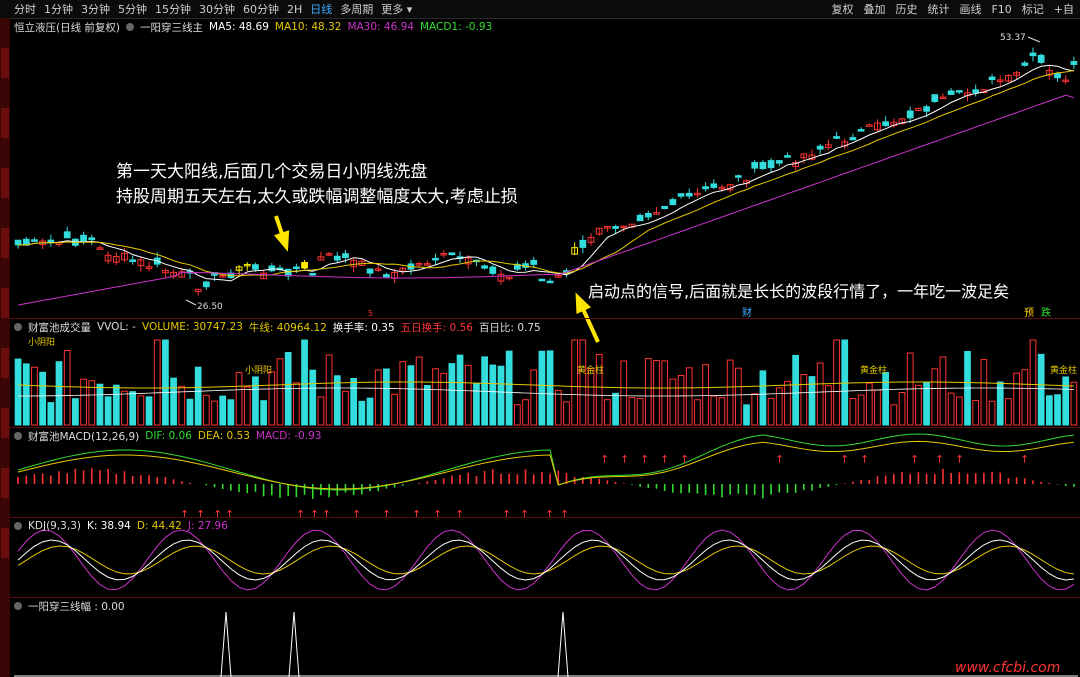 The width and height of the screenshot is (1080, 677). Describe the element at coordinates (281, 241) in the screenshot. I see `yellow-arrow-1-head` at that location.